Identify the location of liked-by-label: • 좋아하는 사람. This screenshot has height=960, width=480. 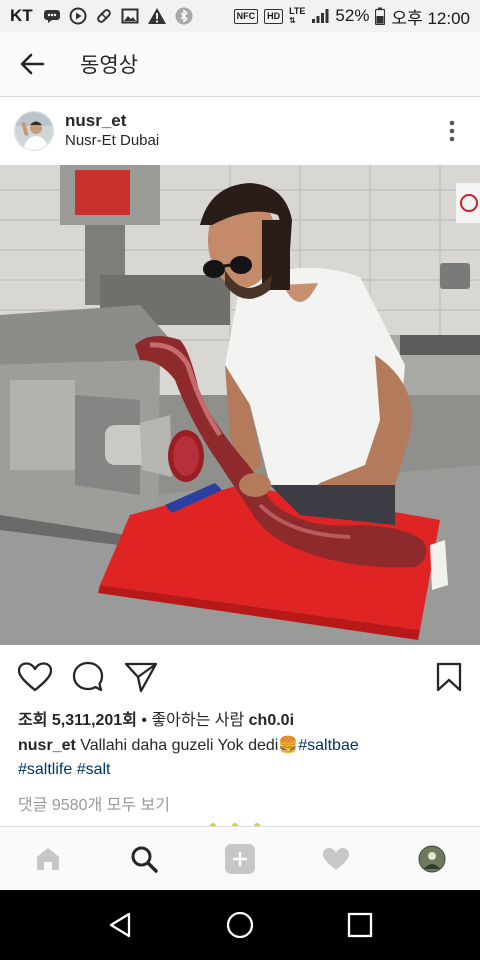
(193, 720).